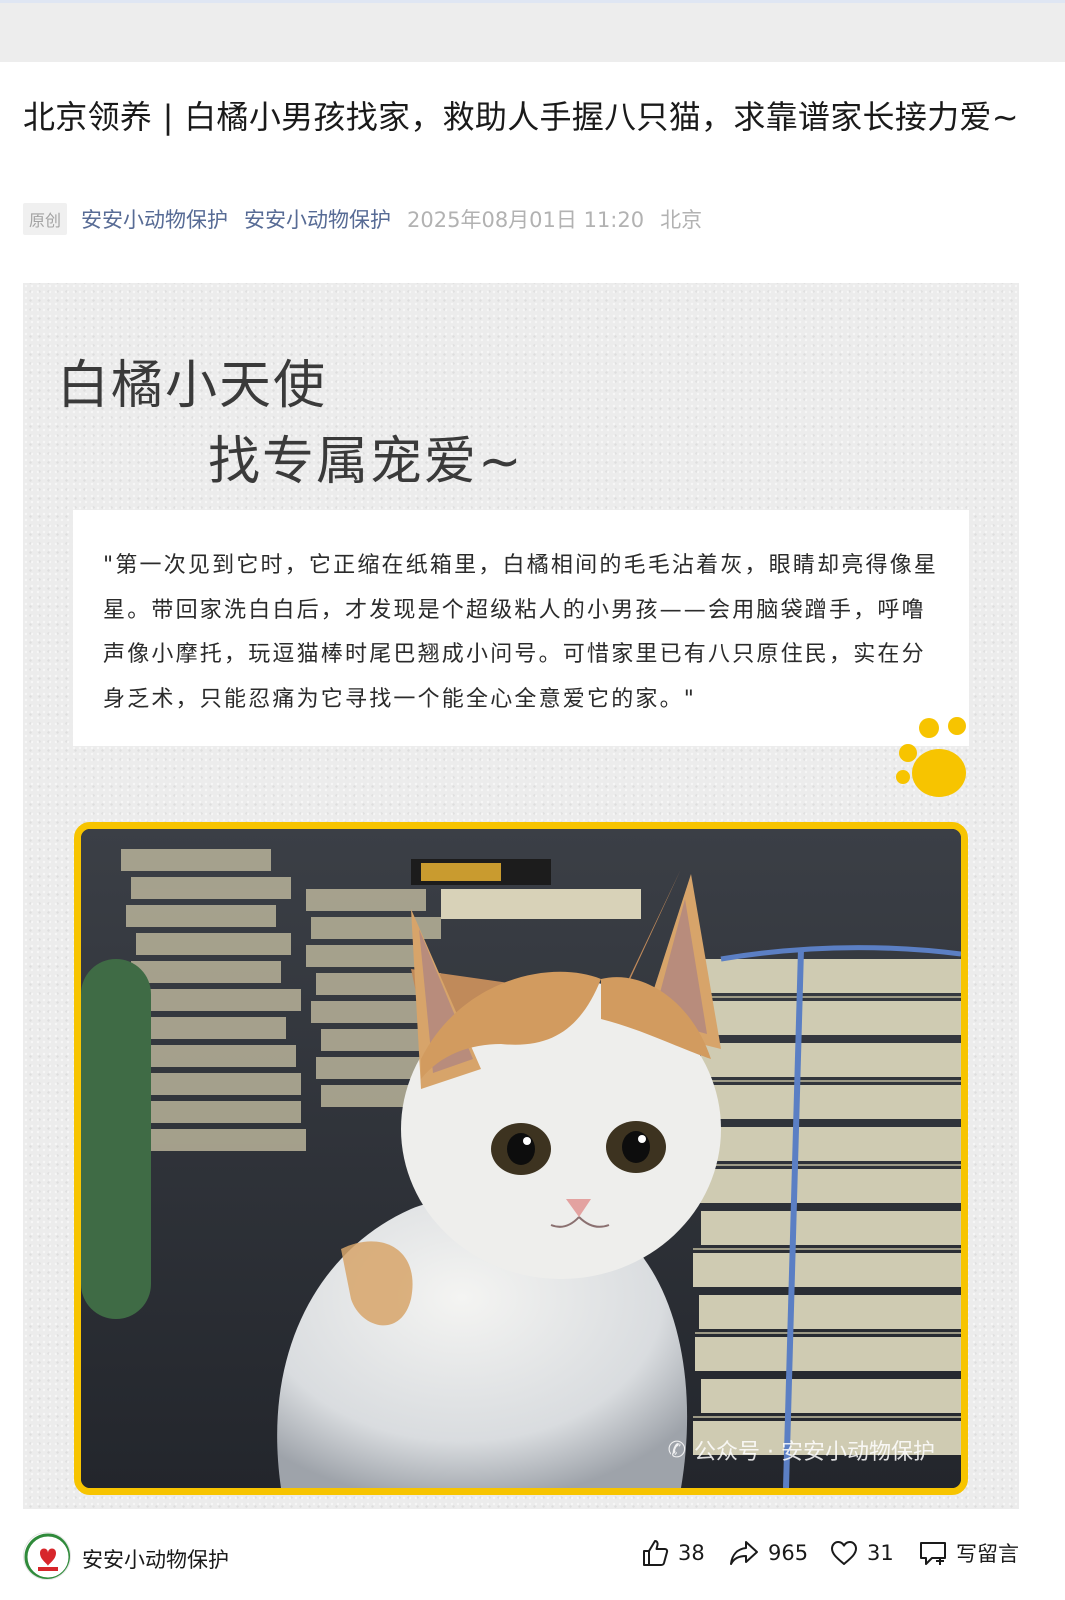  I want to click on share-count: 965, so click(788, 1553).